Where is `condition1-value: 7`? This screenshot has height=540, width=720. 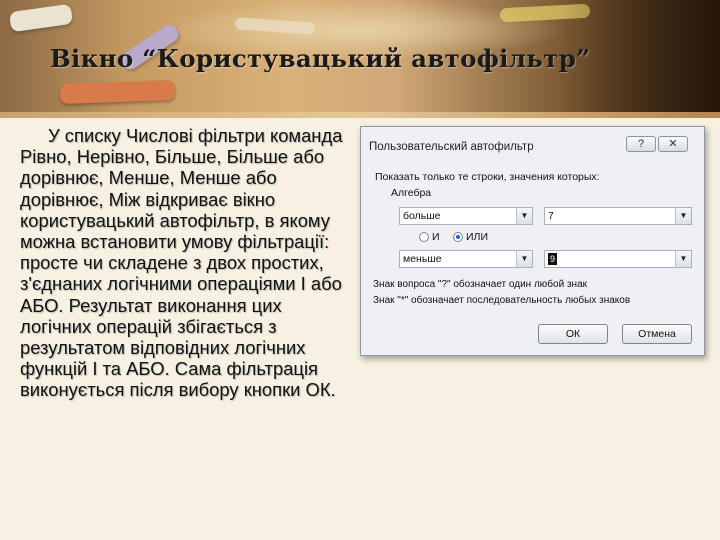 condition1-value: 7 is located at coordinates (551, 216).